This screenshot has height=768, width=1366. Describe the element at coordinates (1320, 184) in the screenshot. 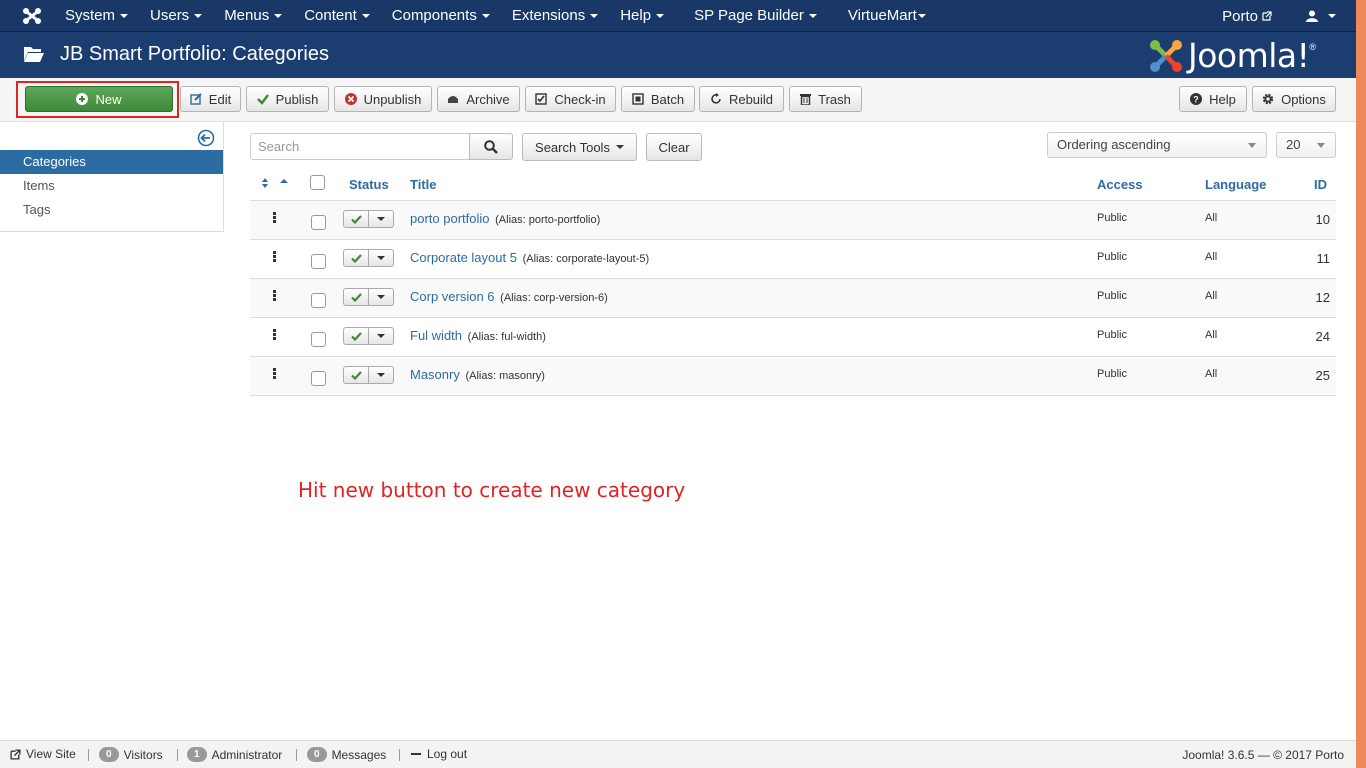

I see `column-id: ID` at that location.